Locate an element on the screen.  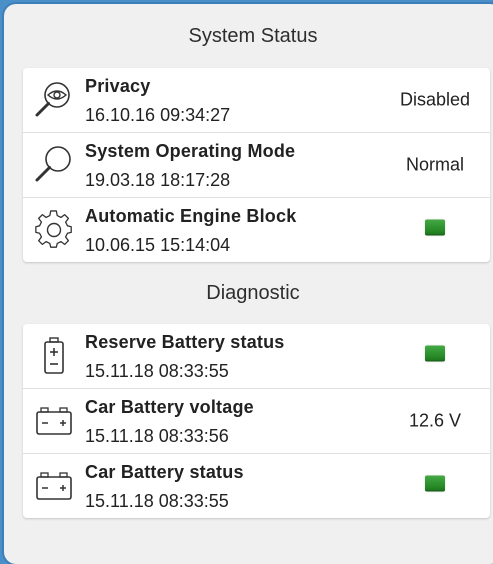
list-item-privacy: Privacy 16.10.16 09:34:27 Disabled is located at coordinates (256, 100).